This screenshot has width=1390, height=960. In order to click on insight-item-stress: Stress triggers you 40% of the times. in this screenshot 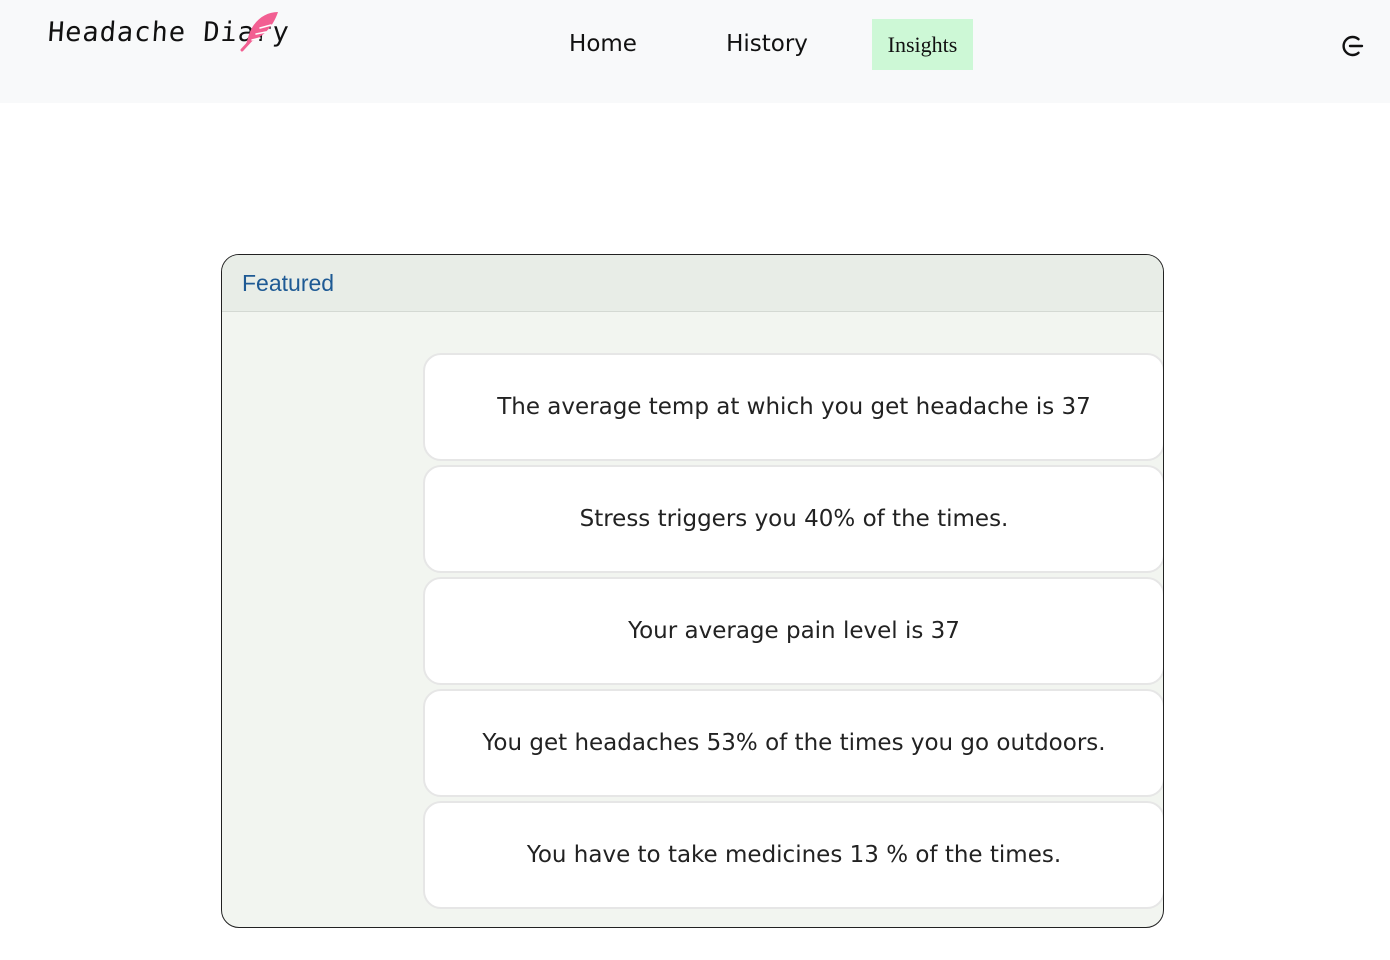, I will do `click(793, 519)`.